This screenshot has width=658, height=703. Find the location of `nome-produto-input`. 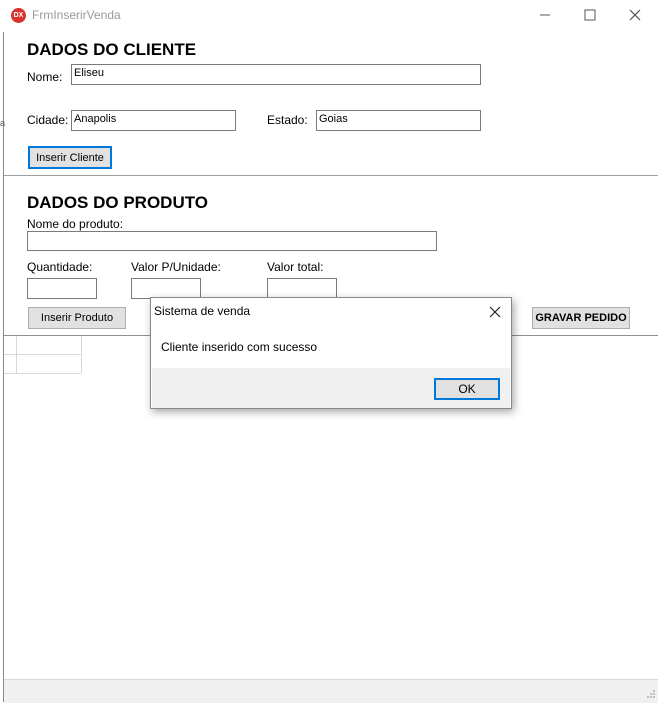

nome-produto-input is located at coordinates (232, 241).